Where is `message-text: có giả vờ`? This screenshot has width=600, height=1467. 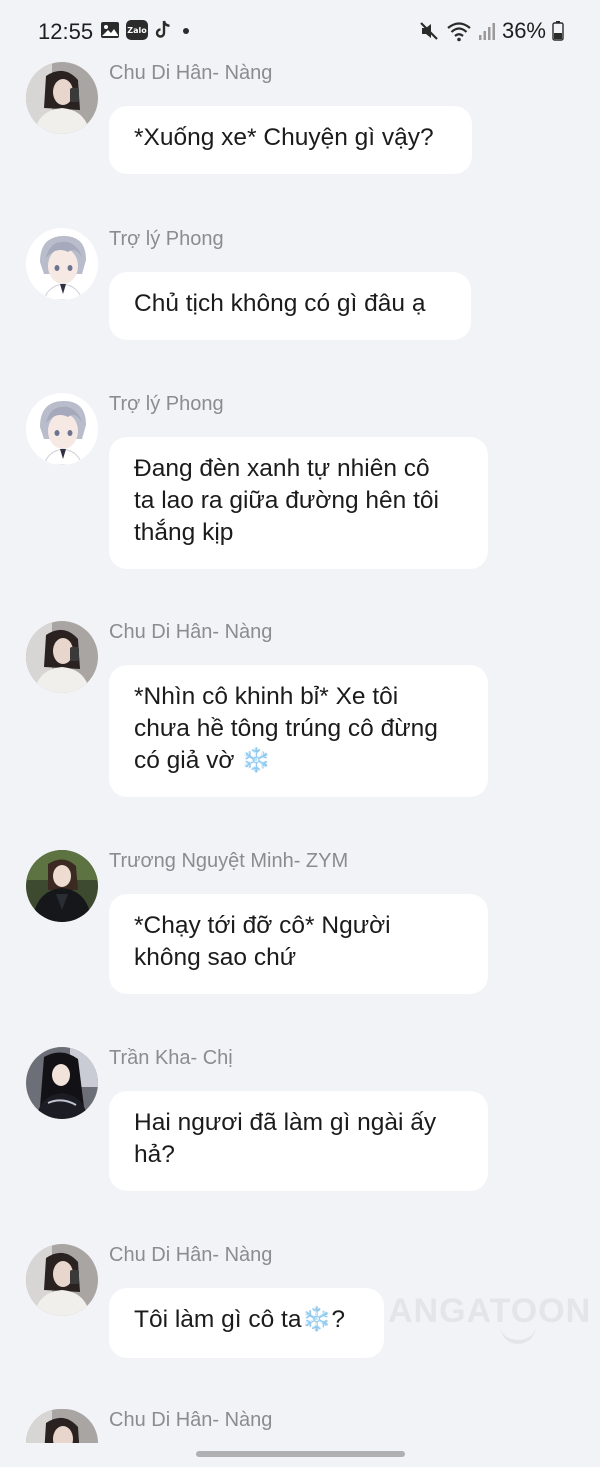
message-text: có giả vờ is located at coordinates (184, 760).